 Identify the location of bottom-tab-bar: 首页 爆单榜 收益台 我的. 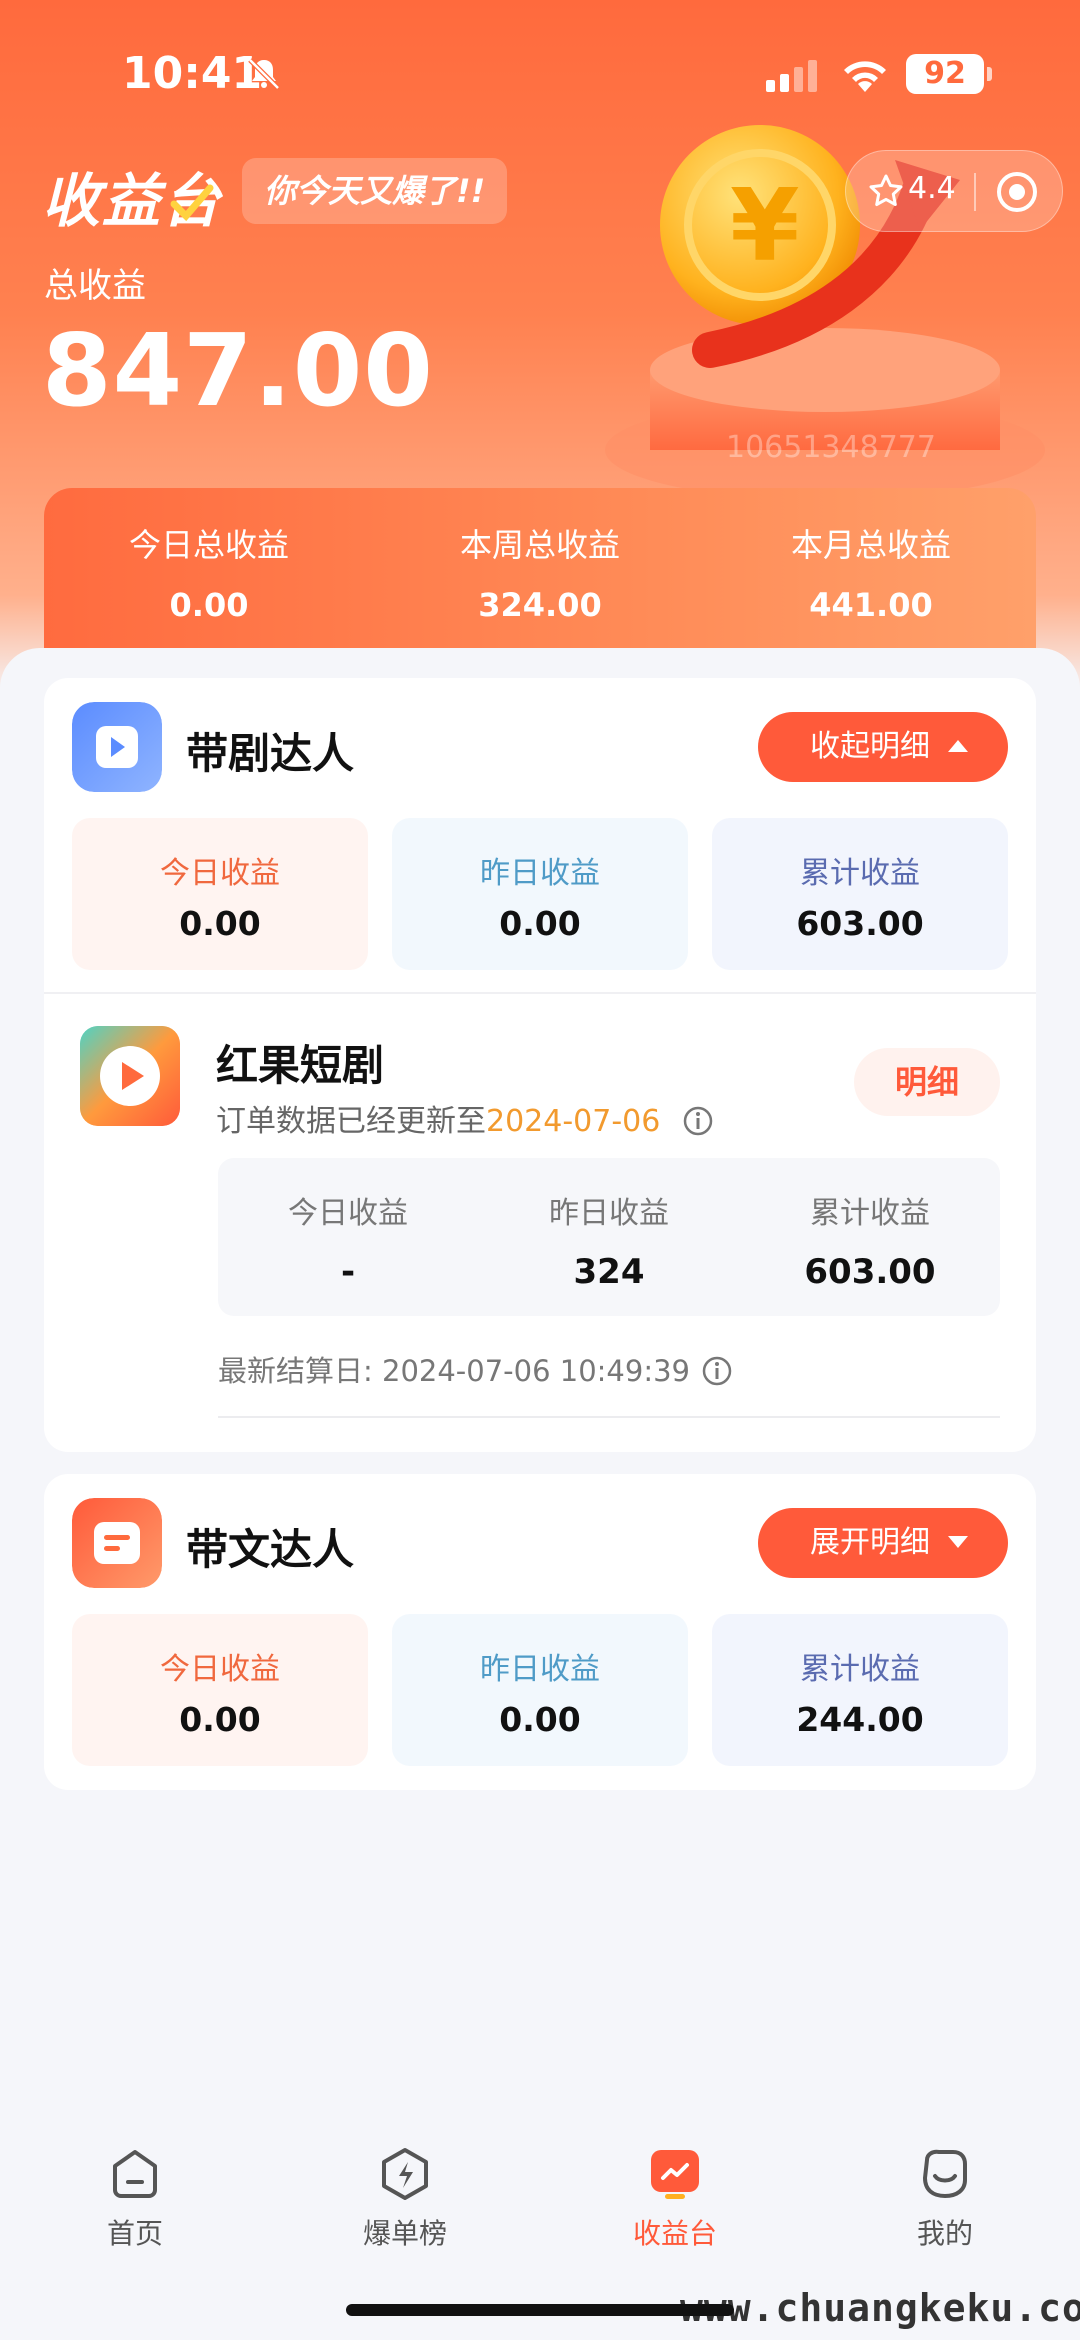
(540, 2195).